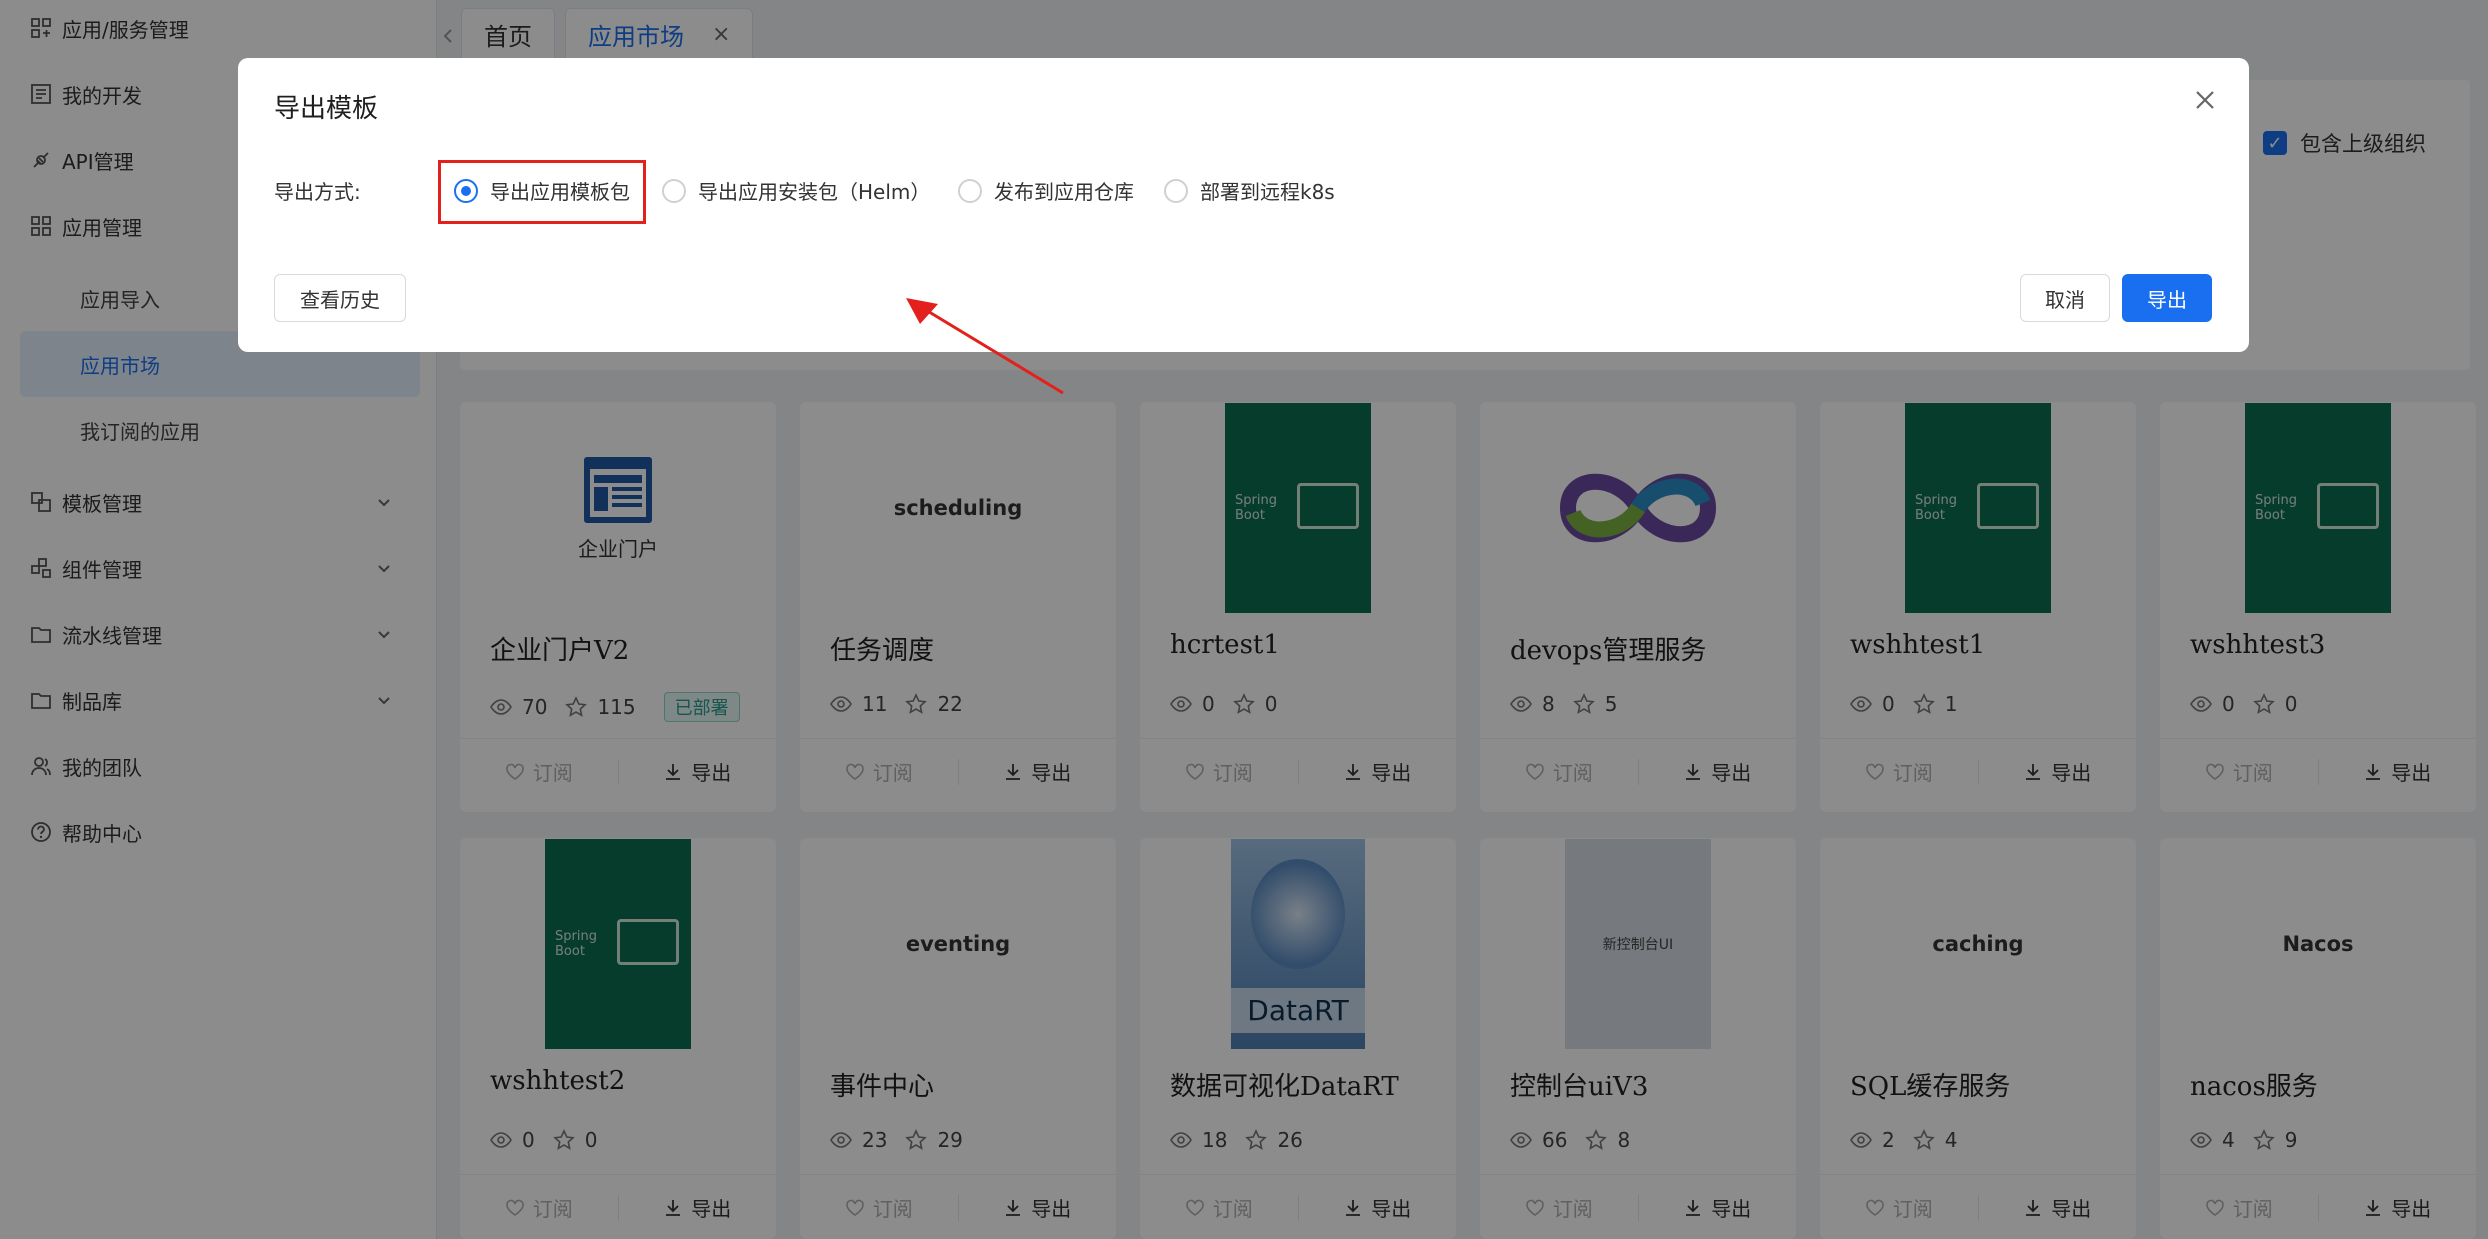  Describe the element at coordinates (1064, 192) in the screenshot. I see `radio-label: 发布到应用仓库` at that location.